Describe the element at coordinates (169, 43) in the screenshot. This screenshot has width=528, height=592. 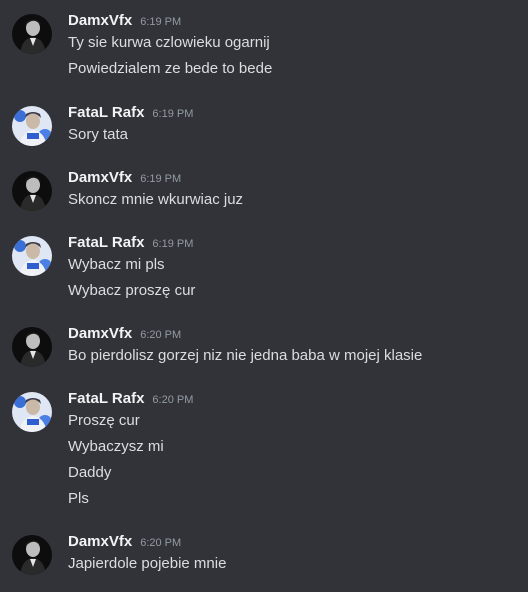
I see `message-text: Ty sie kurwa czlowieku ogarnij` at that location.